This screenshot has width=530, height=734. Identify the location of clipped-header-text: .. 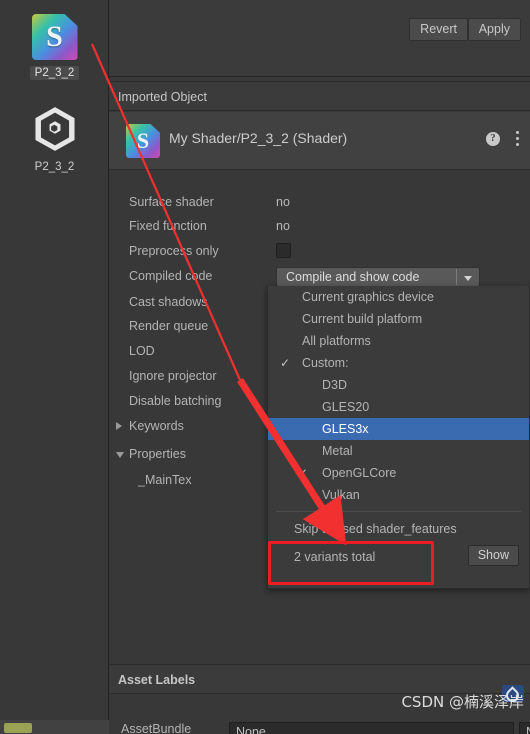
(375, 1).